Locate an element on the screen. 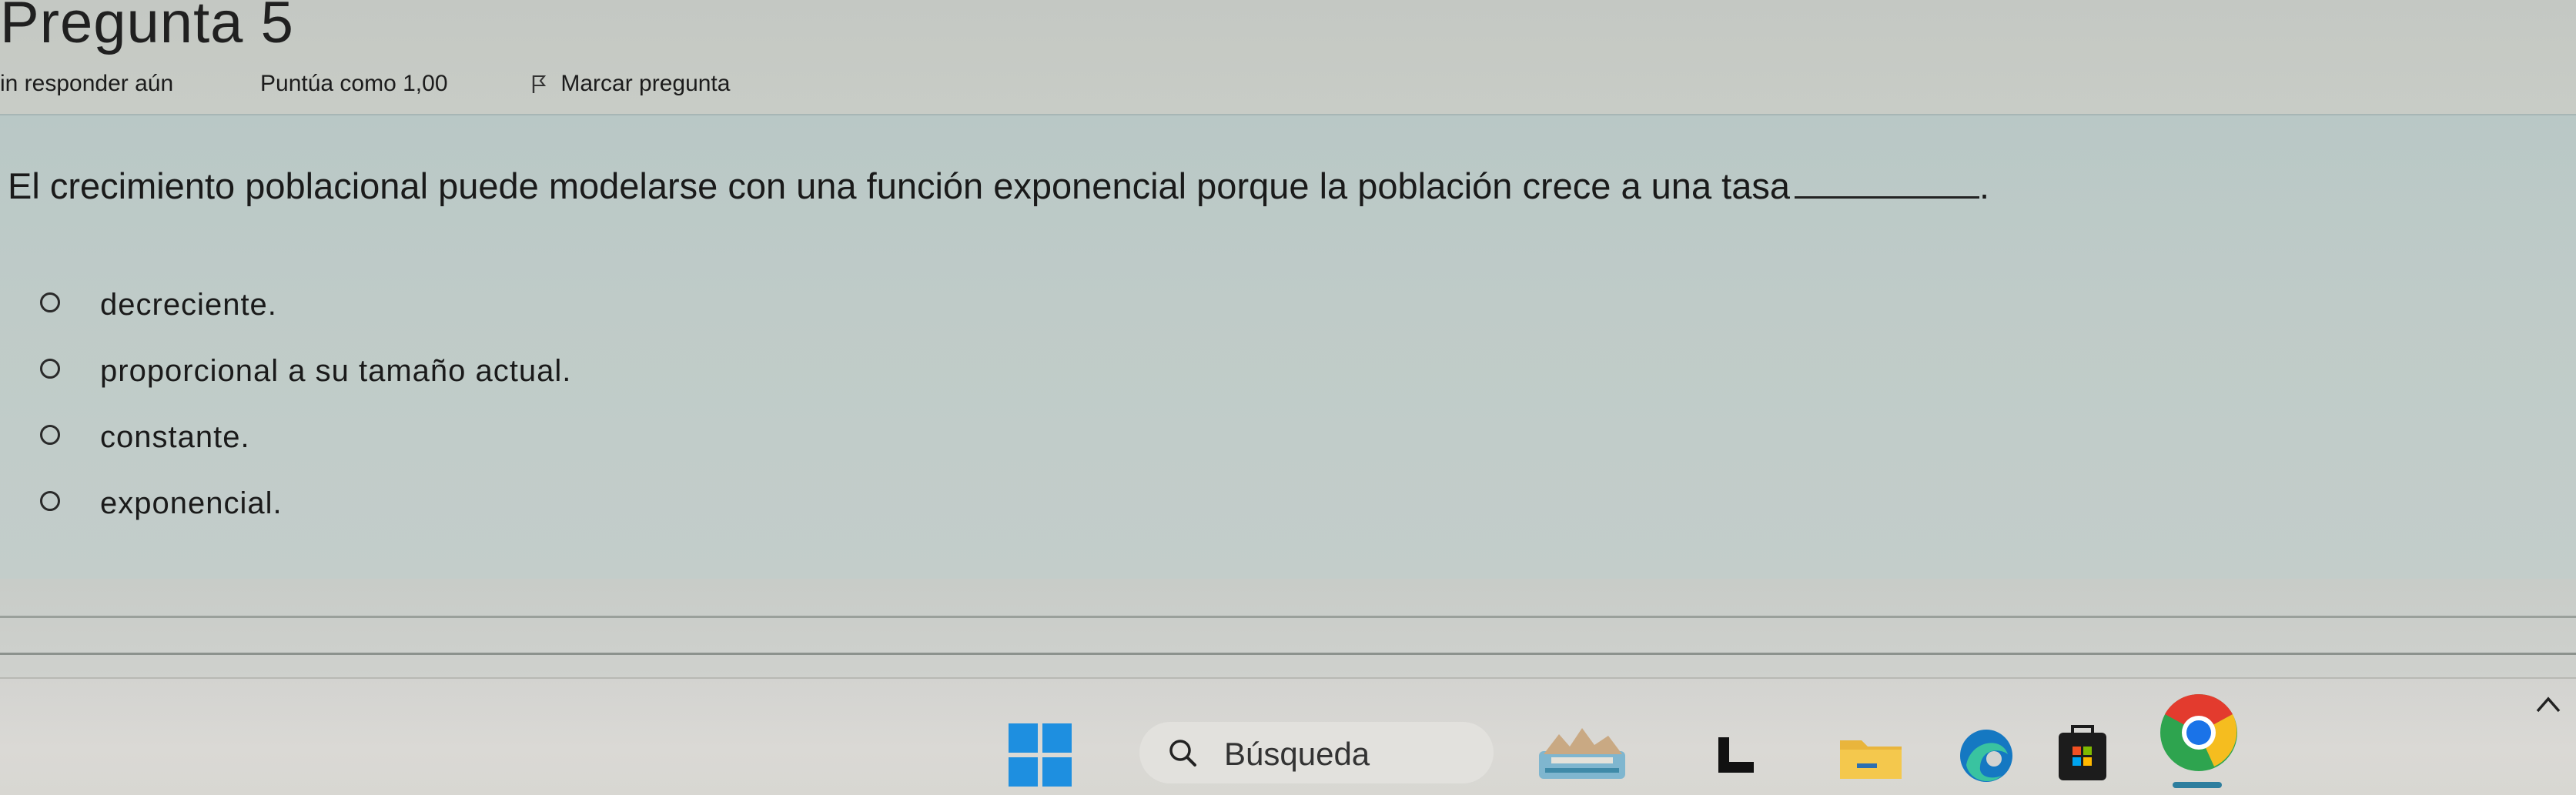 Image resolution: width=2576 pixels, height=795 pixels. taskbar-search-box: Búsqueda is located at coordinates (1316, 752).